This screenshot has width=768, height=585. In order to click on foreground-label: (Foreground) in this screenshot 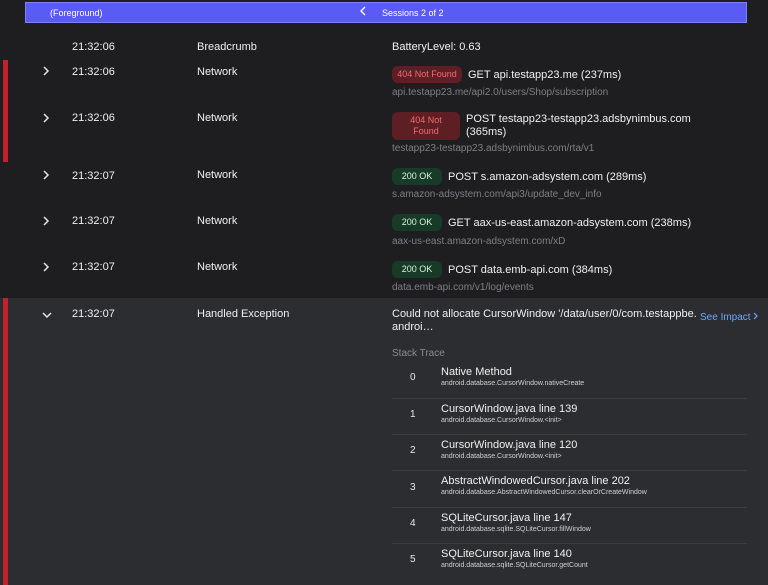, I will do `click(76, 12)`.